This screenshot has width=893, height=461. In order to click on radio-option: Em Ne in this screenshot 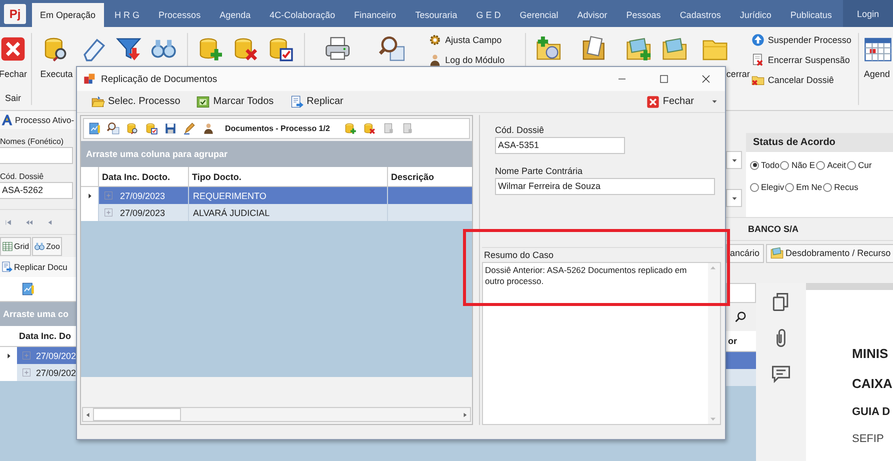, I will do `click(803, 187)`.